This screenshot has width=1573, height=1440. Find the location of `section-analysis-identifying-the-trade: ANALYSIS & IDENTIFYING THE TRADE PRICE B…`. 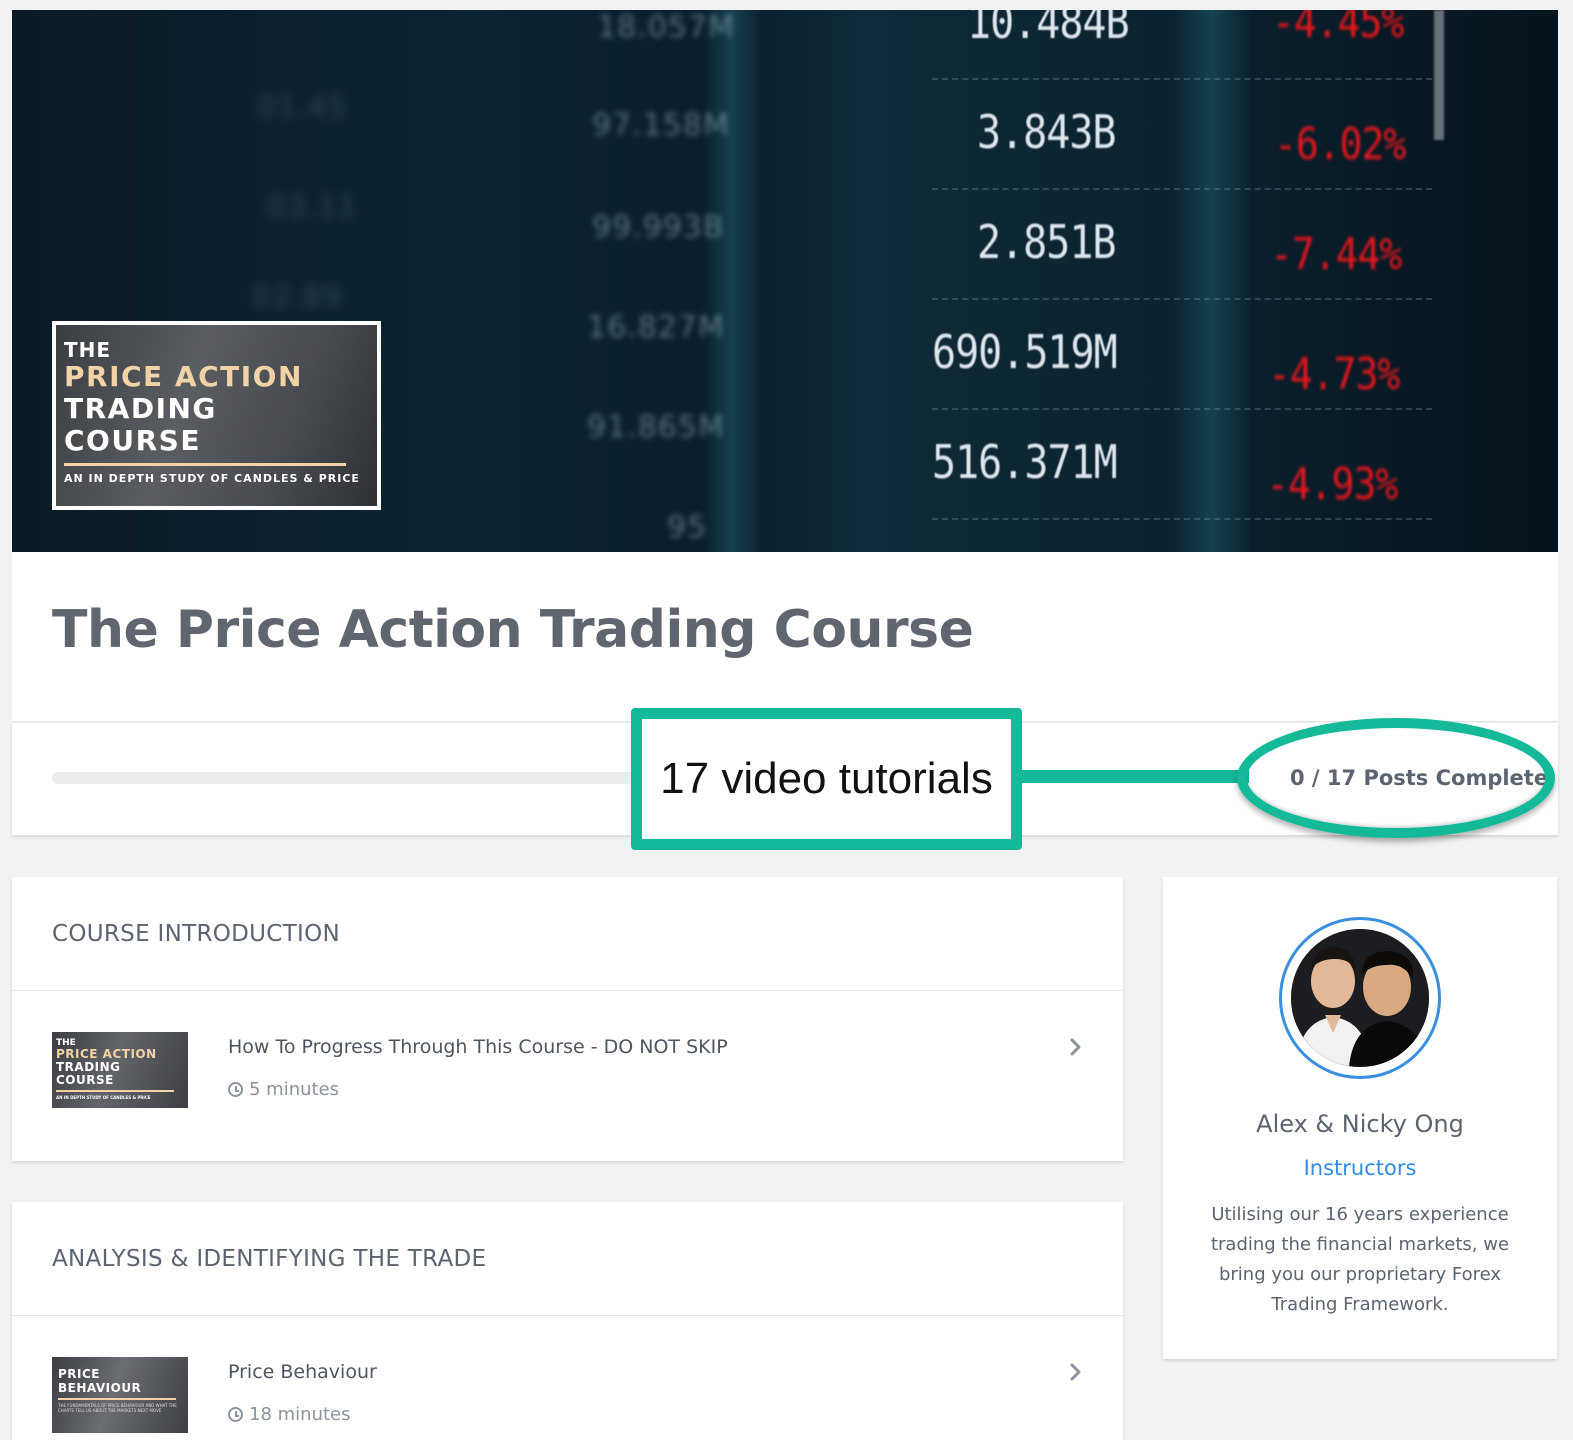

section-analysis-identifying-the-trade: ANALYSIS & IDENTIFYING THE TRADE PRICE B… is located at coordinates (567, 1321).